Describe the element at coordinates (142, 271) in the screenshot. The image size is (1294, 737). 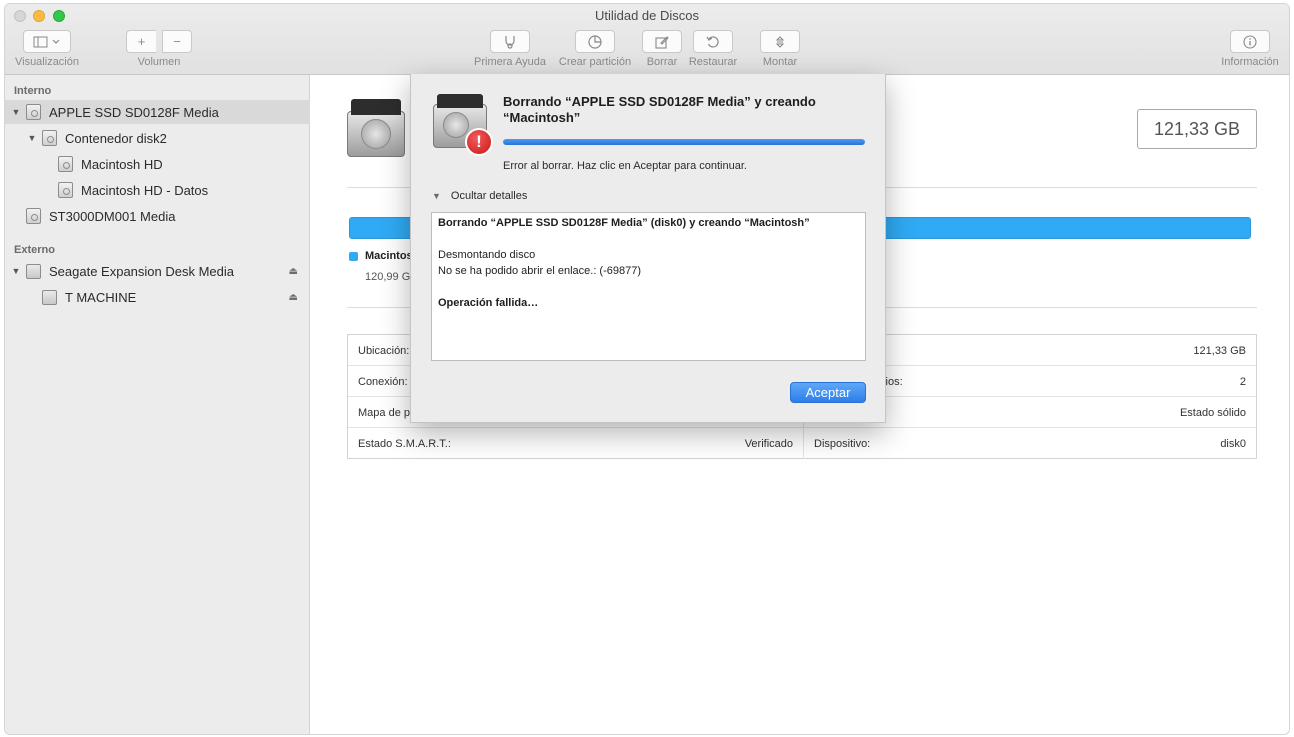
I see `sidebar-item-label: Seagate Expansion Desk Media` at that location.